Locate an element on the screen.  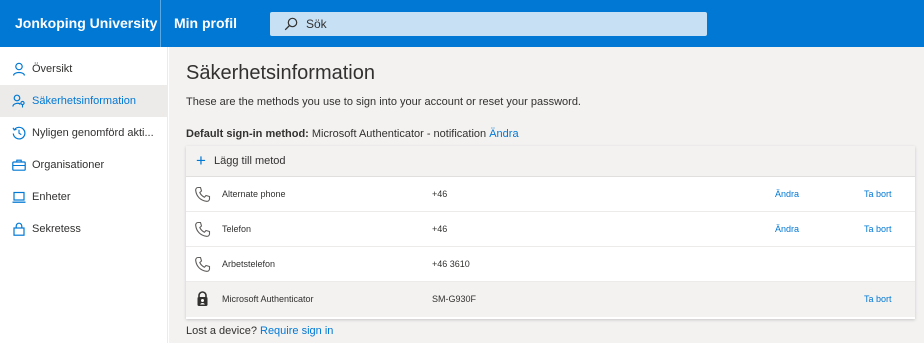
authenticator-icon is located at coordinates (202, 298).